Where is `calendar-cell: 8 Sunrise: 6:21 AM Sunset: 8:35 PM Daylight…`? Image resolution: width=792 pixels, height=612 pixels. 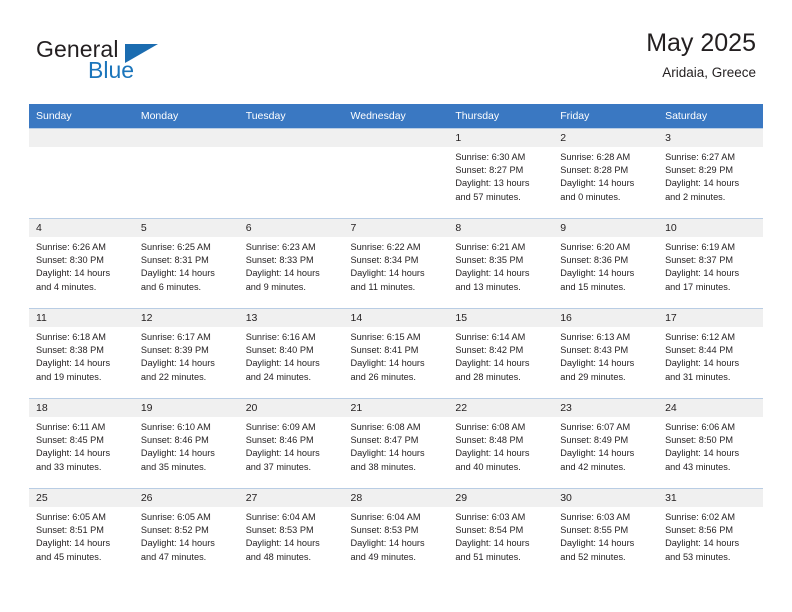 calendar-cell: 8 Sunrise: 6:21 AM Sunset: 8:35 PM Daylight… is located at coordinates (501, 263).